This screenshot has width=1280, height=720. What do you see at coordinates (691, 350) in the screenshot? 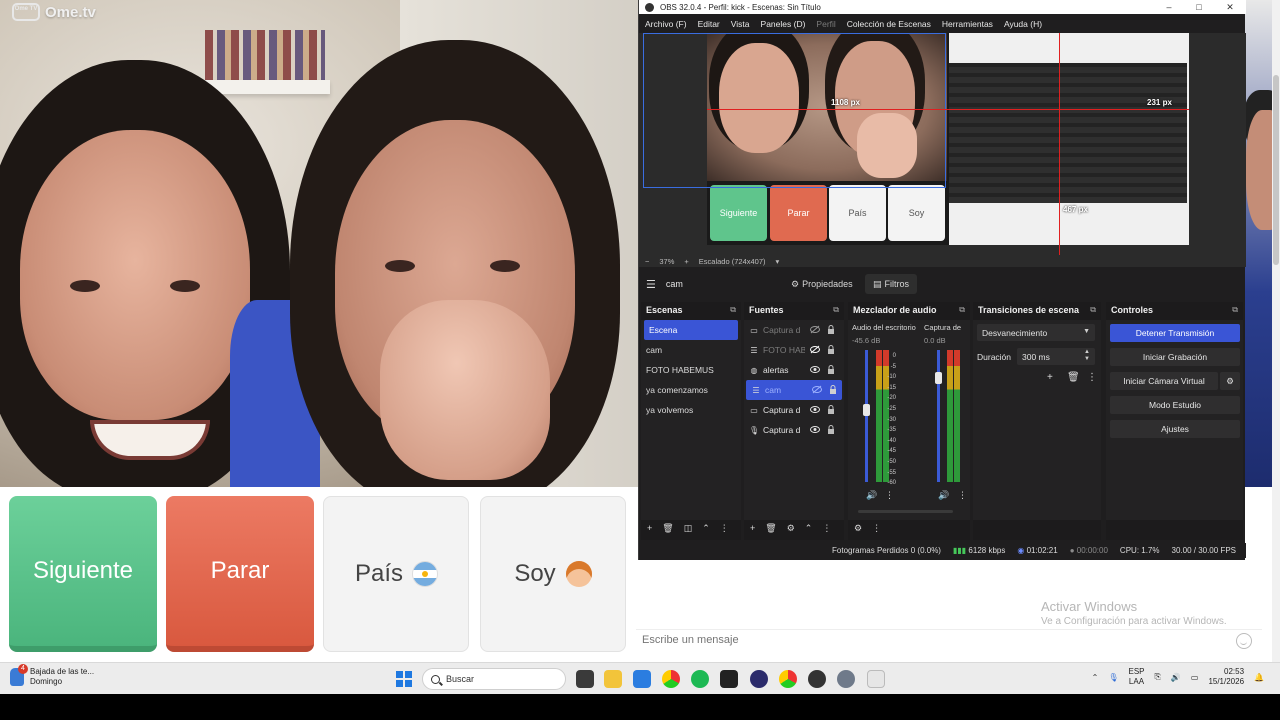
I see `scene-item-cam: cam` at bounding box center [691, 350].